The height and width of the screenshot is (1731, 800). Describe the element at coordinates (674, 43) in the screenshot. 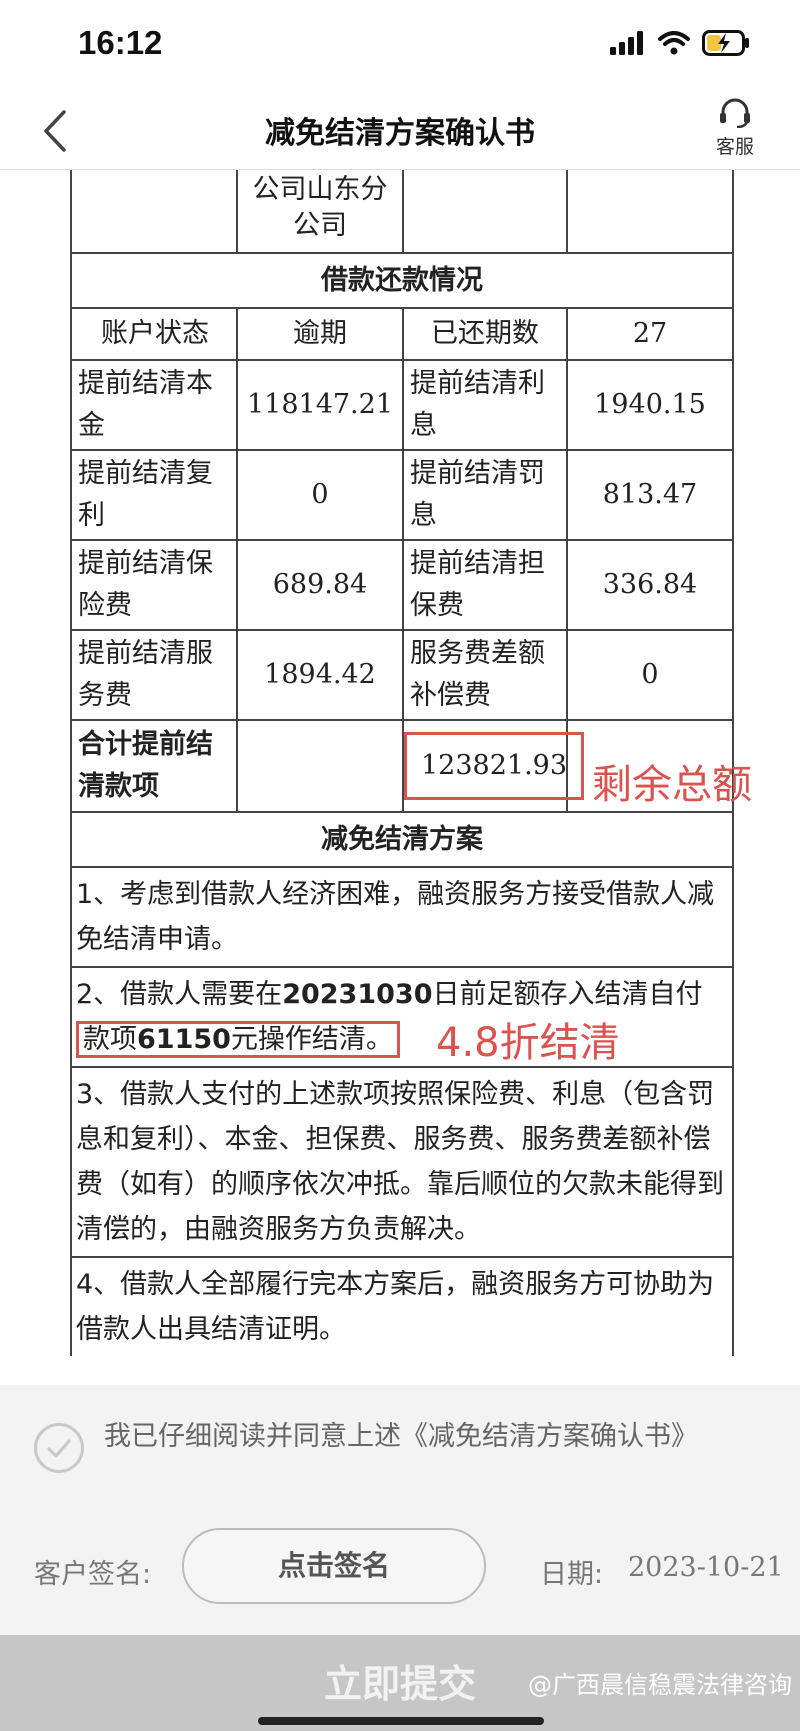

I see `wifi-icon` at that location.